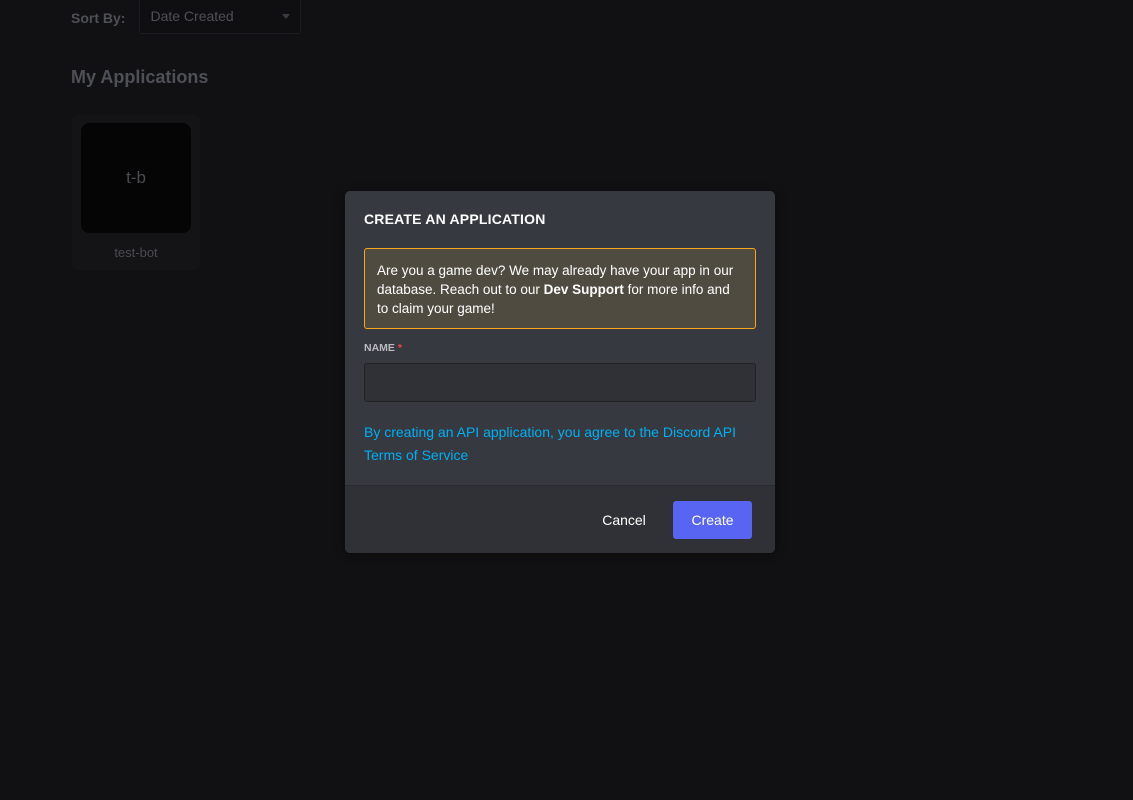  What do you see at coordinates (624, 520) in the screenshot?
I see `cancel-button: Cancel` at bounding box center [624, 520].